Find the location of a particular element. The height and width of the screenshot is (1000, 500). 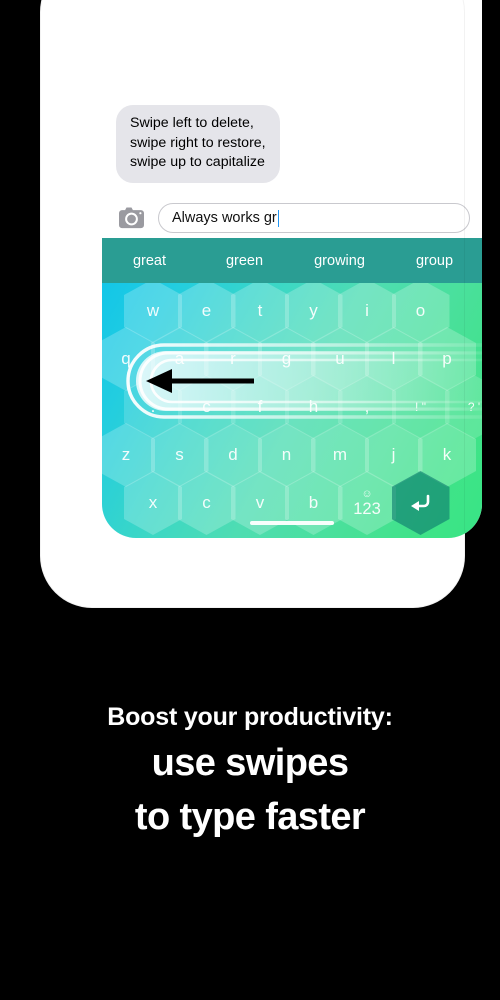

emoji-icon: ☺ is located at coordinates (367, 493).